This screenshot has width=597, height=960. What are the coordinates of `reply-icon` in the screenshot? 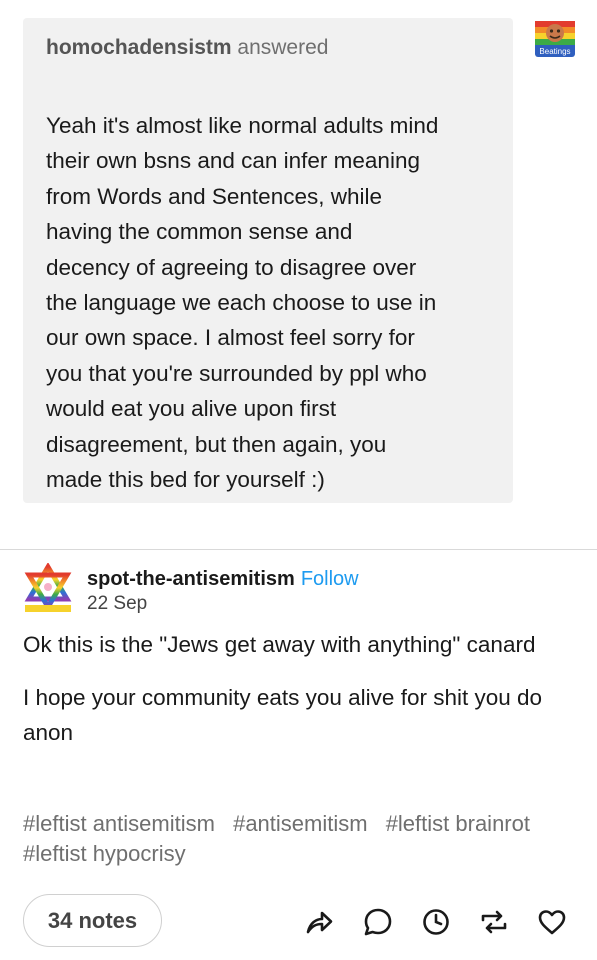 It's located at (378, 922).